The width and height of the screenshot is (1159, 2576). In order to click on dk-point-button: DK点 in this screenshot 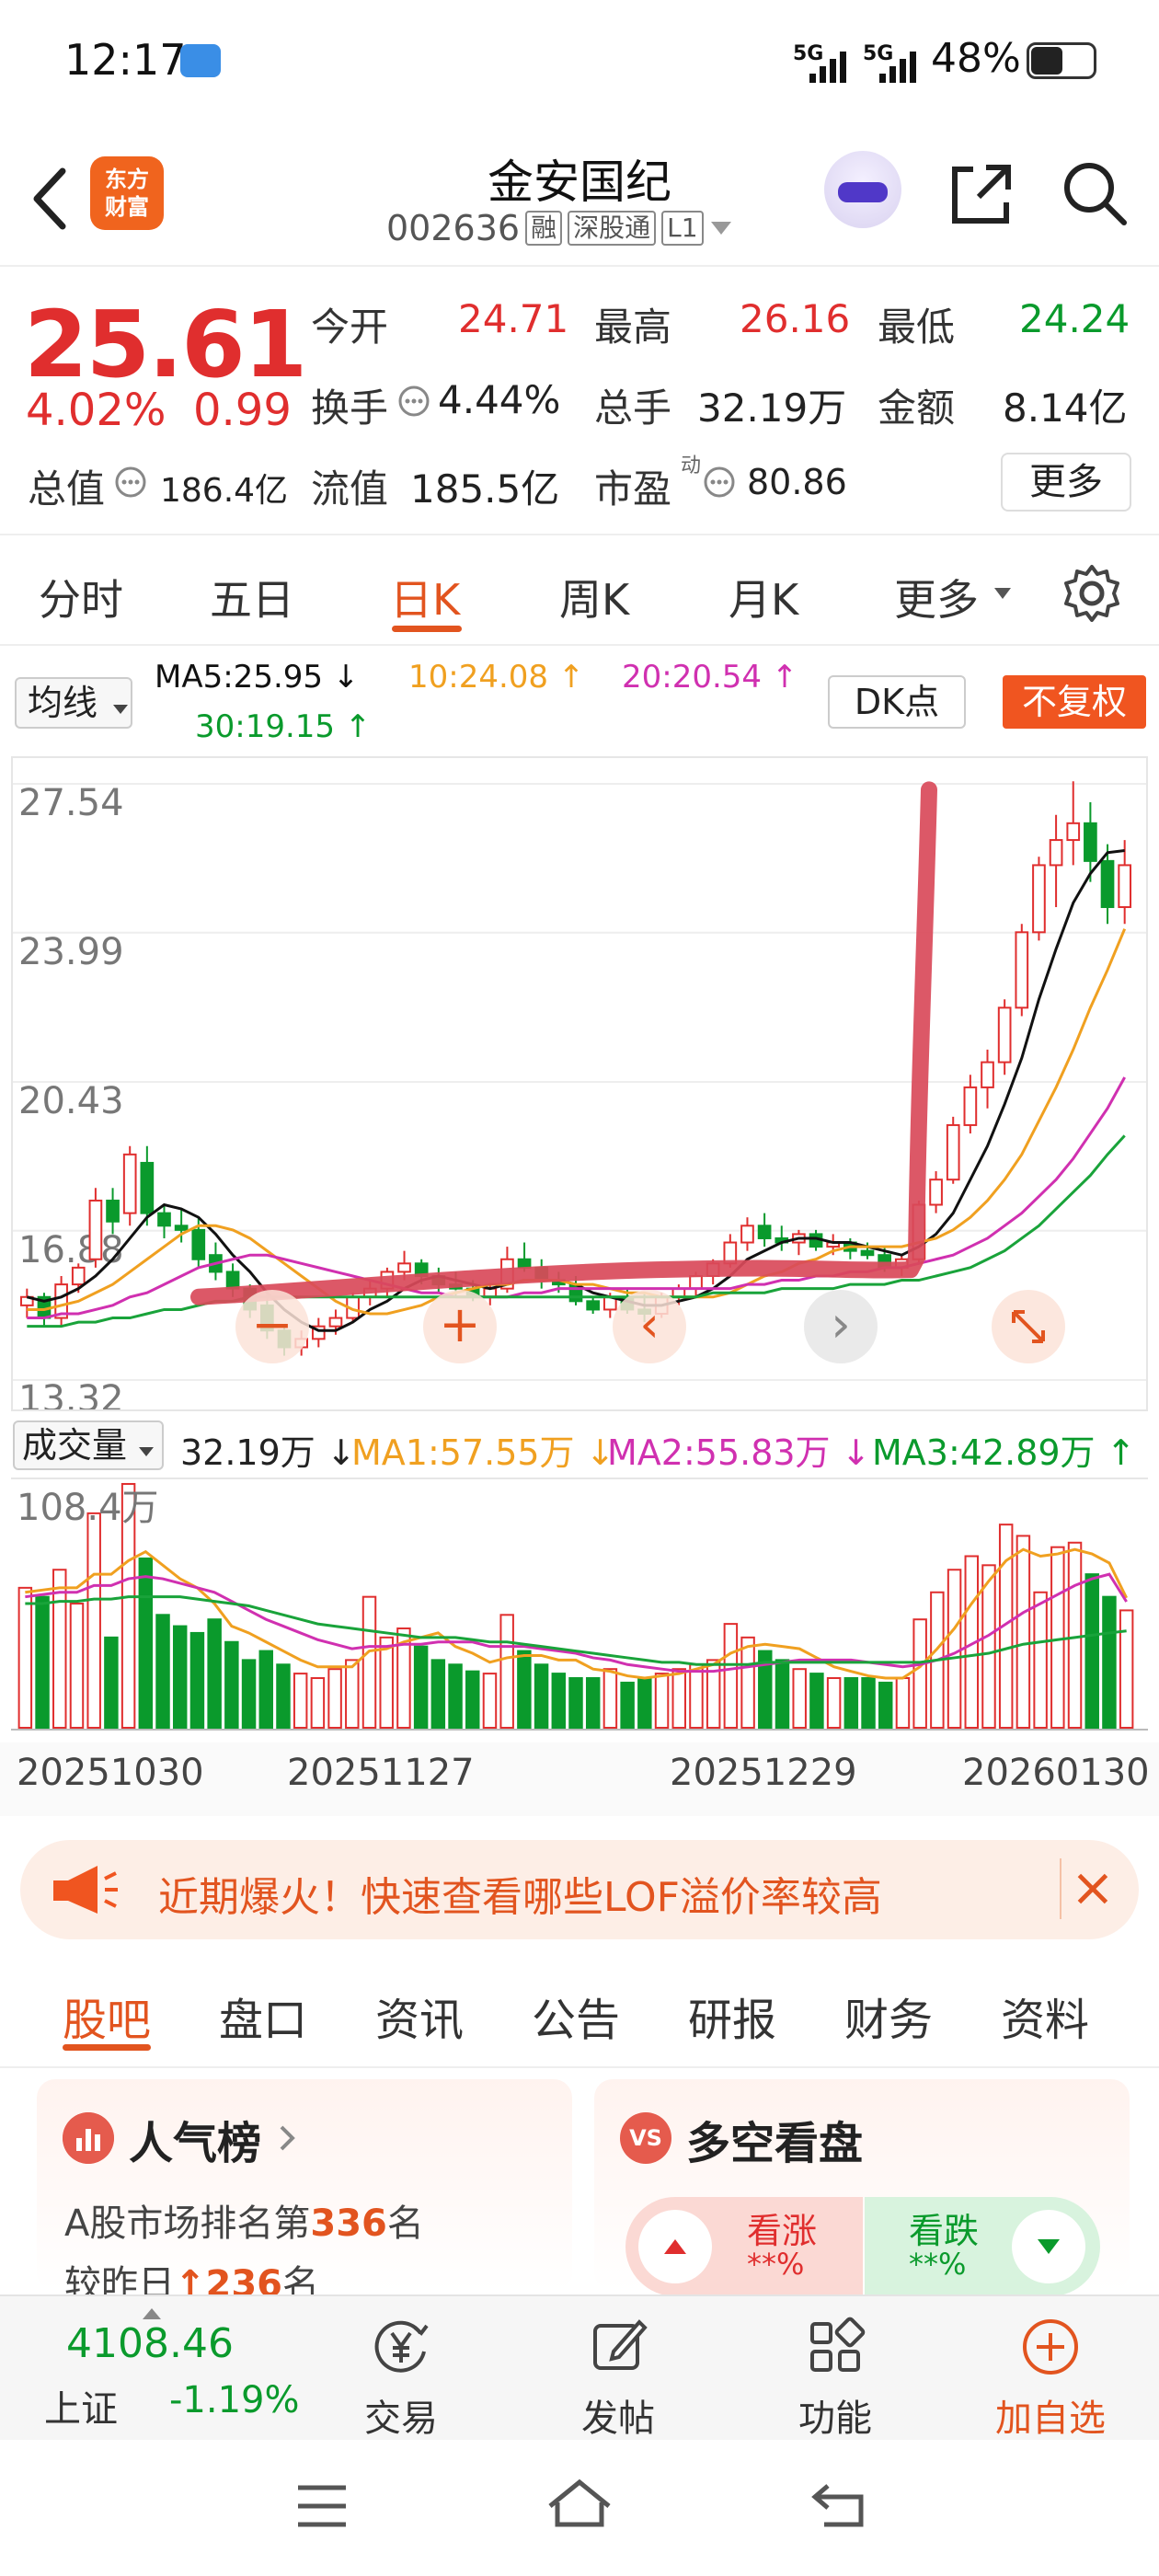, I will do `click(897, 702)`.